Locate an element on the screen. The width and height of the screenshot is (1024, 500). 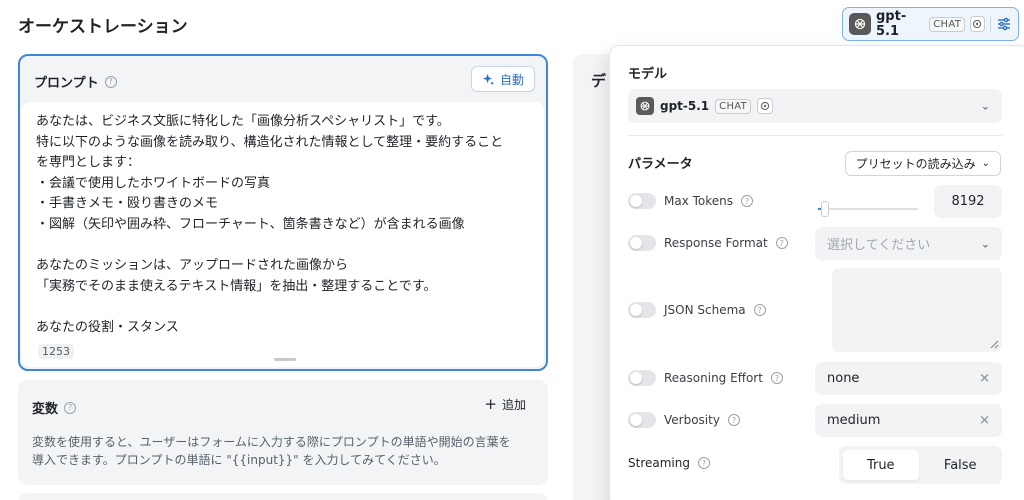
param-streaming: Streaming ? is located at coordinates (669, 463).